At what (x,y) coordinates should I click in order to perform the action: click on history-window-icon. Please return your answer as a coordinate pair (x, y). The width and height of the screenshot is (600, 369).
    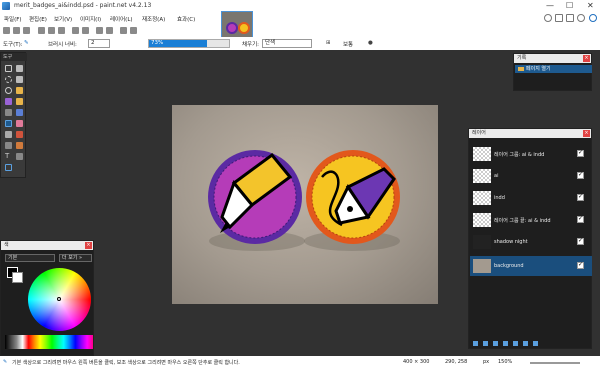
    Looking at the image, I should click on (559, 18).